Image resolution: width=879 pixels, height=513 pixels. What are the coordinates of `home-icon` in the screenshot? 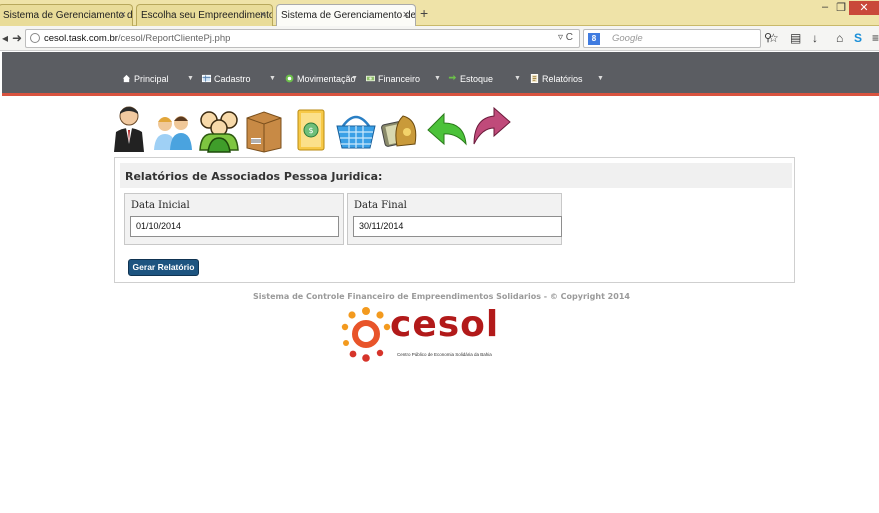 It's located at (126, 78).